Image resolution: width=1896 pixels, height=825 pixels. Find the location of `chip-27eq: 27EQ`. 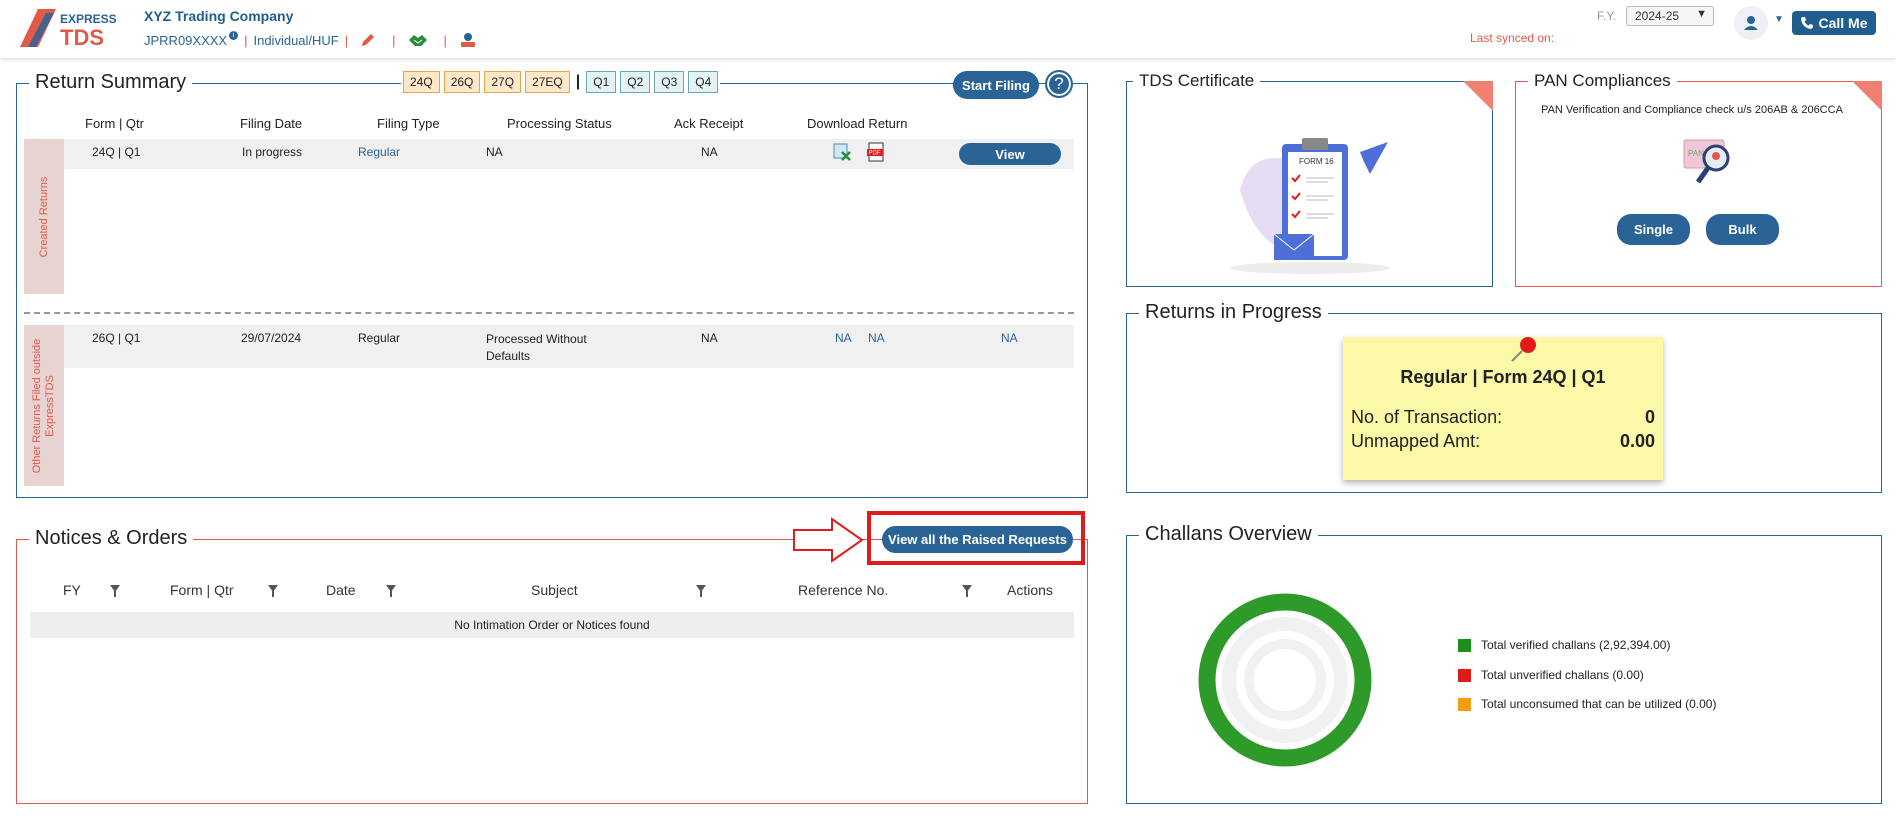

chip-27eq: 27EQ is located at coordinates (547, 82).